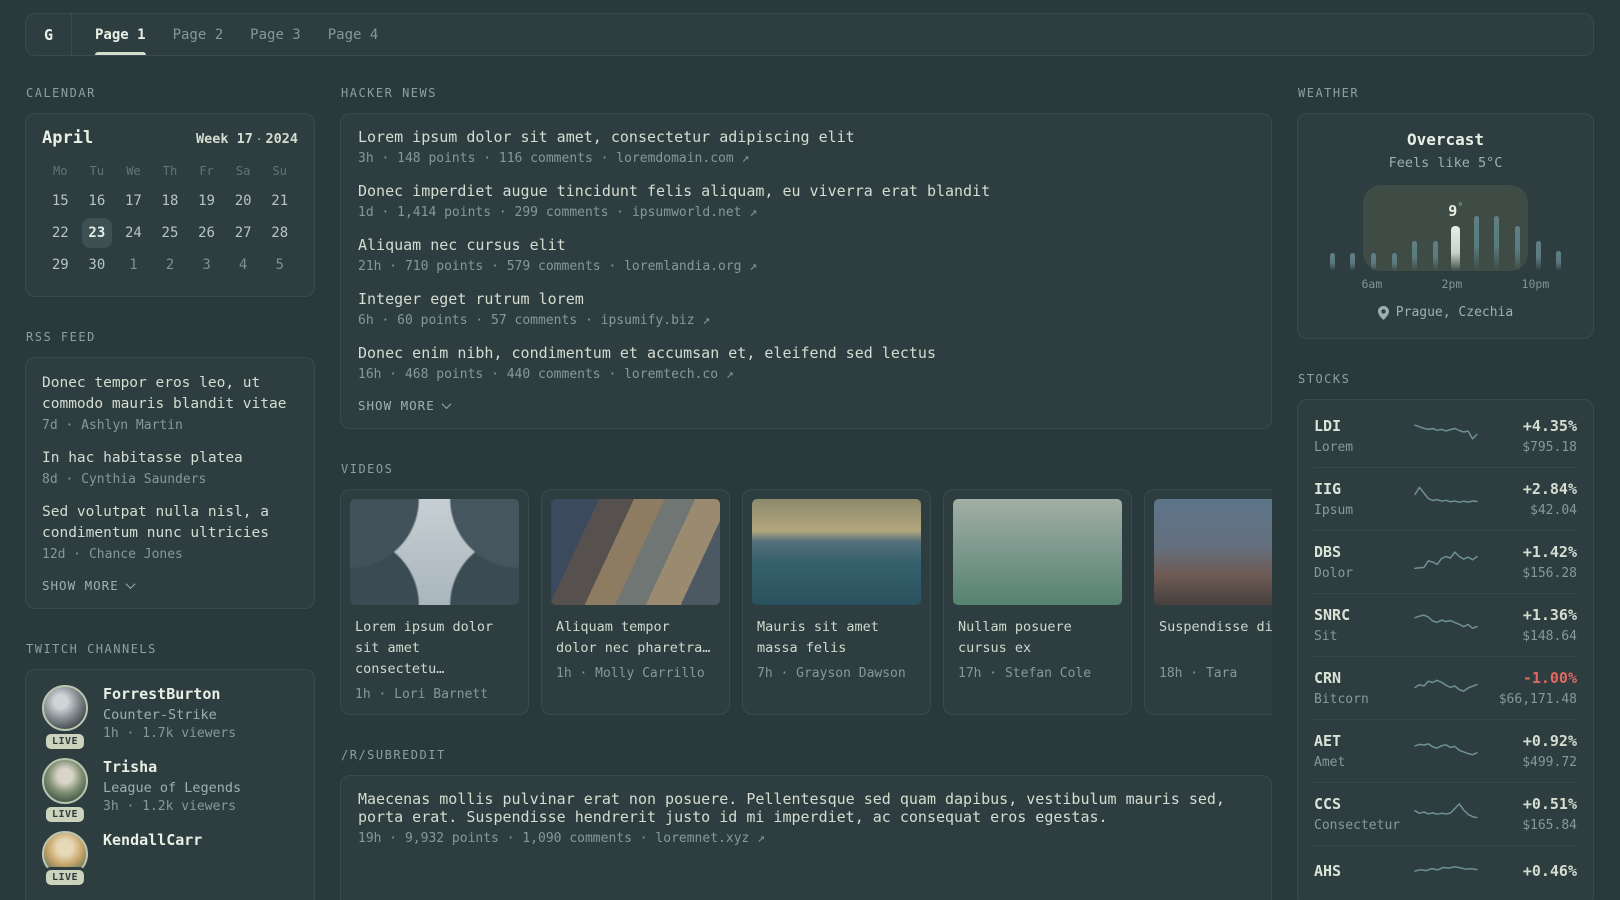 This screenshot has width=1620, height=900. What do you see at coordinates (170, 858) in the screenshot?
I see `twitch-channel-row: LIVE KendallCarr` at bounding box center [170, 858].